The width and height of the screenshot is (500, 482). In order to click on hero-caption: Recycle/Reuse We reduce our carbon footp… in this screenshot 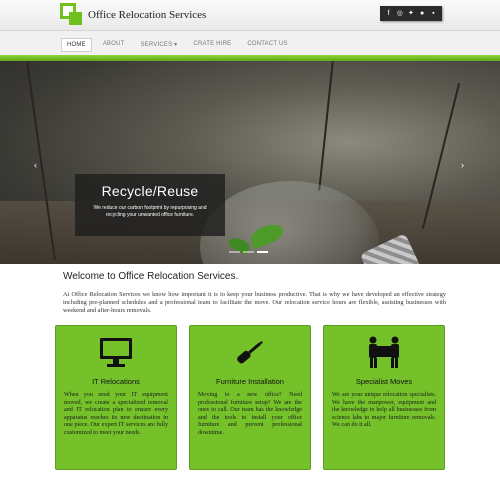, I will do `click(150, 205)`.